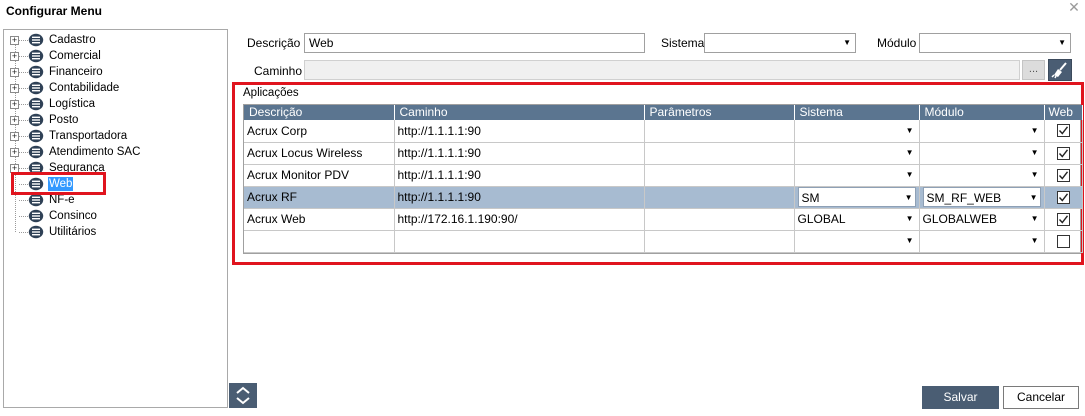 The height and width of the screenshot is (416, 1085). What do you see at coordinates (110, 232) in the screenshot?
I see `tree-item: Utilitários` at bounding box center [110, 232].